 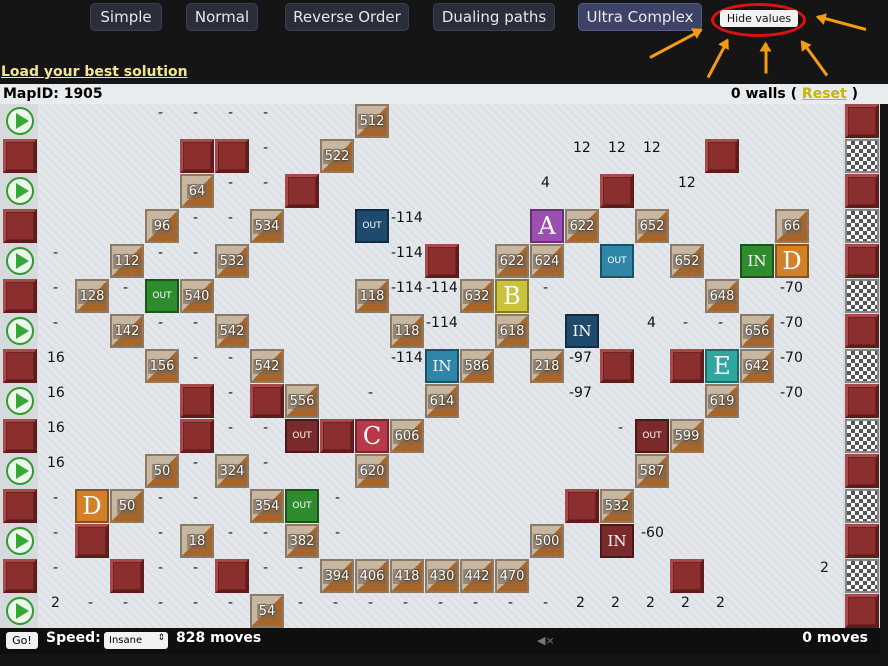 I want to click on cell-value: -114, so click(x=442, y=323).